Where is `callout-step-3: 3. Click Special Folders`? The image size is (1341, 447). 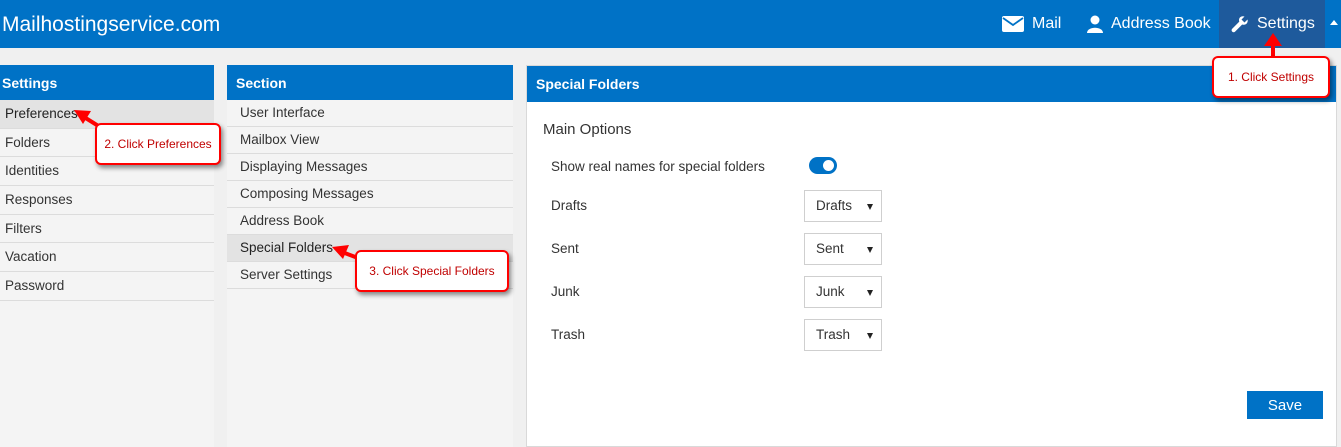
callout-step-3: 3. Click Special Folders is located at coordinates (432, 271).